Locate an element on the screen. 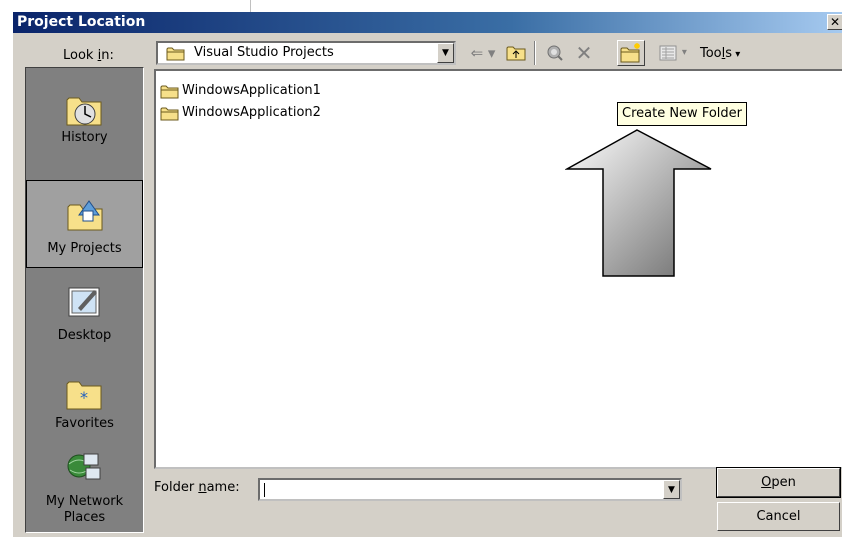 The height and width of the screenshot is (537, 842). folder-name-label-text: Folder is located at coordinates (176, 487).